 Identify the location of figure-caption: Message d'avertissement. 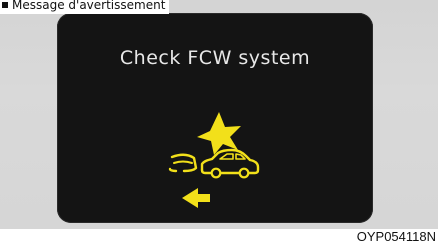
(85, 7).